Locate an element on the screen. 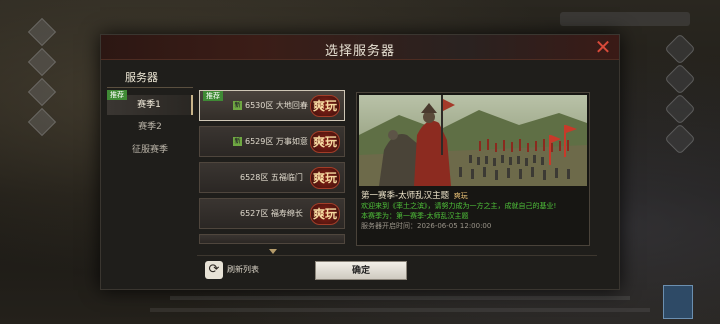  close-button: ✕ is located at coordinates (603, 47).